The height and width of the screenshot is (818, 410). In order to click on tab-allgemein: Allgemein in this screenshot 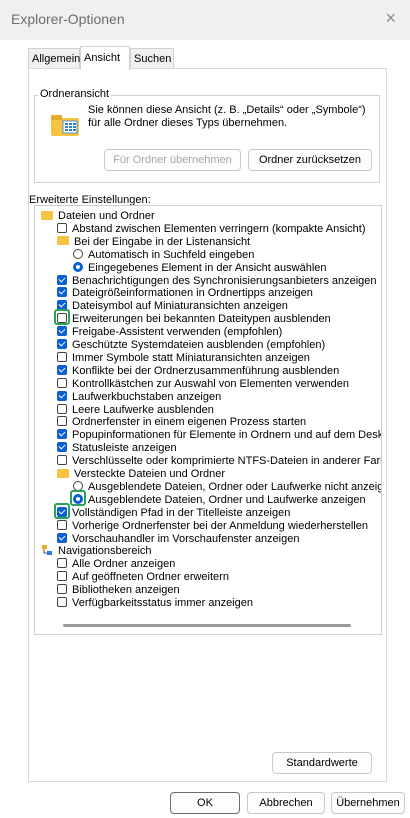, I will do `click(54, 58)`.